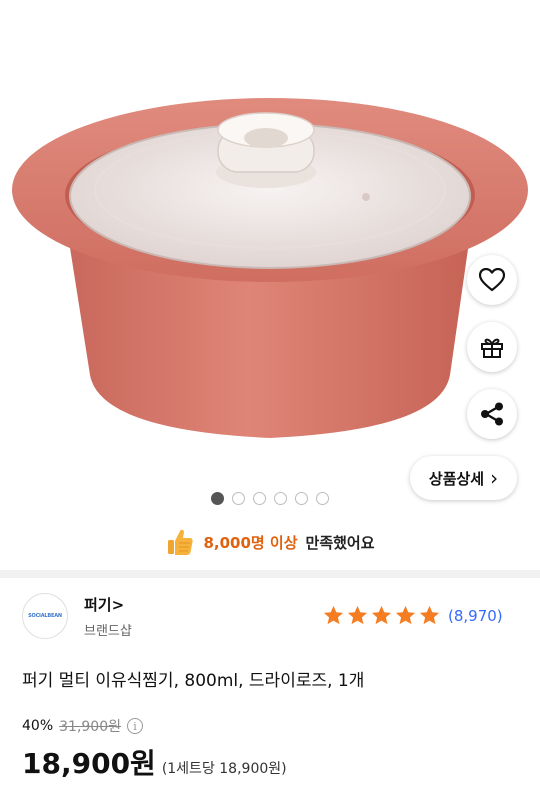 The width and height of the screenshot is (540, 793). I want to click on chevron-right-icon: >, so click(118, 605).